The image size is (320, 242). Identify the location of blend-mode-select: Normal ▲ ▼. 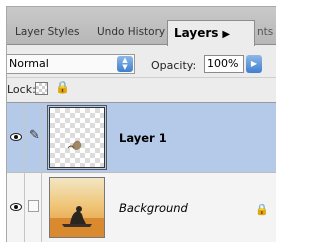
(71, 64).